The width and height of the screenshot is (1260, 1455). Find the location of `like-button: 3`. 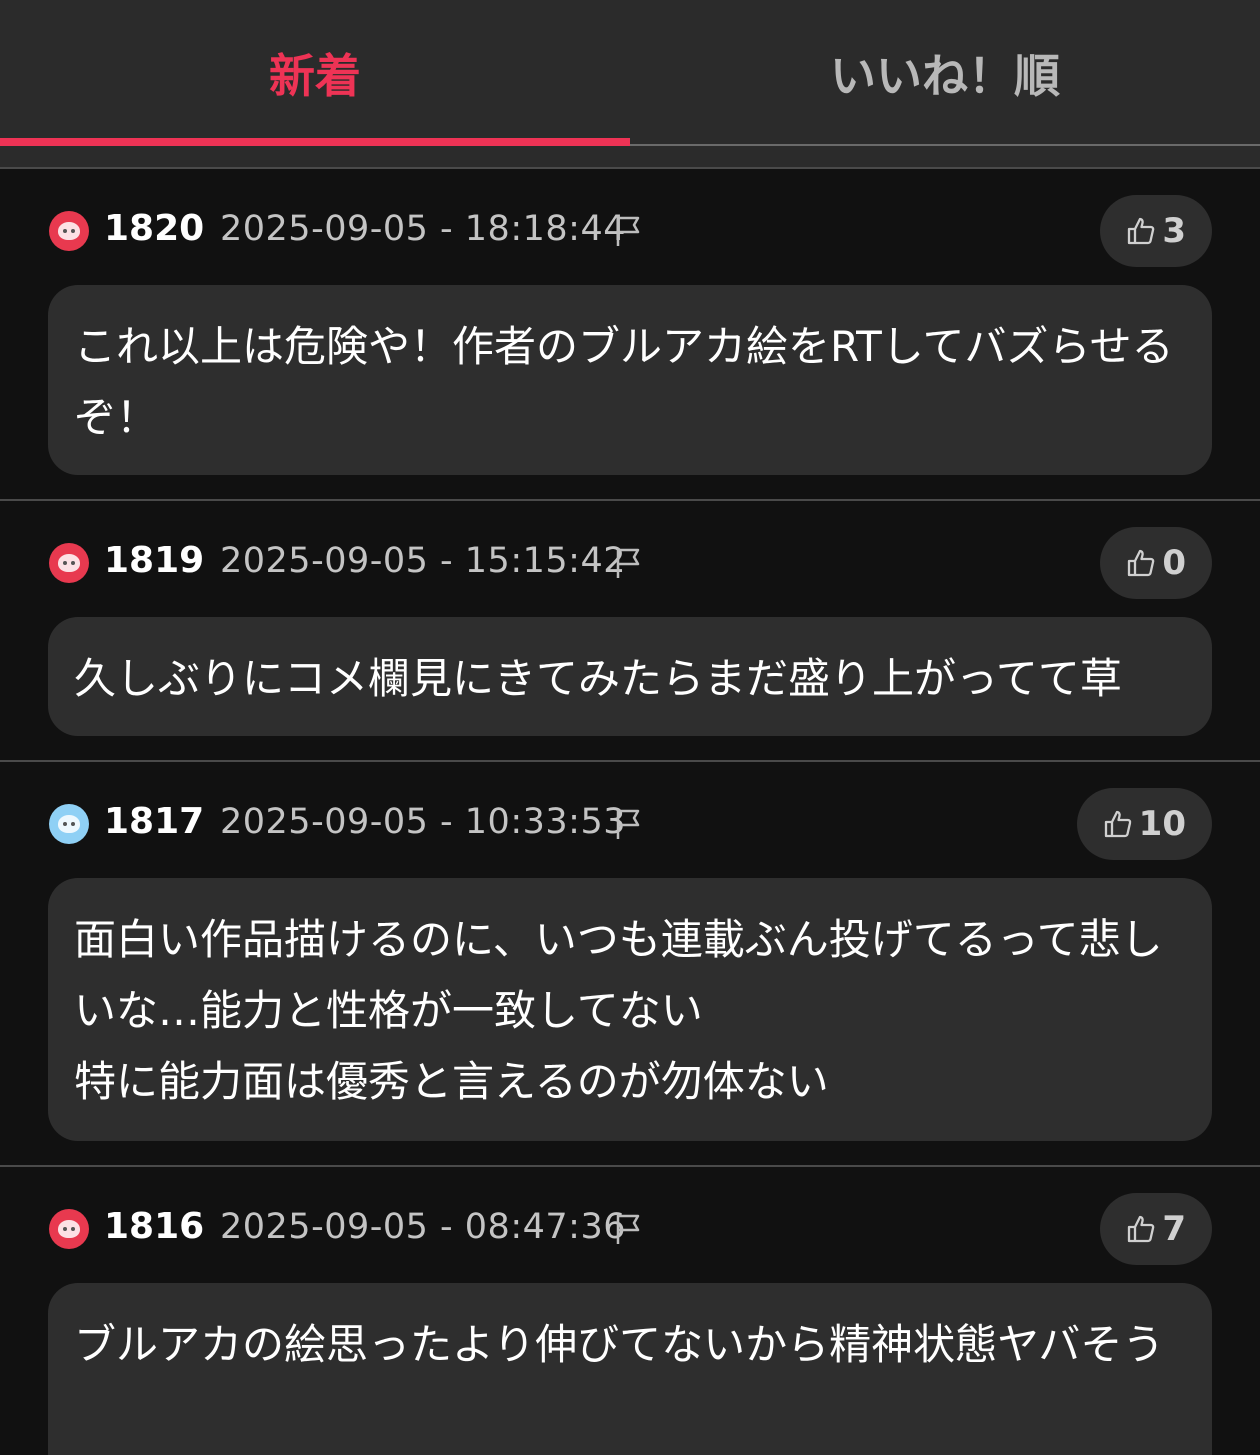

like-button: 3 is located at coordinates (1156, 231).